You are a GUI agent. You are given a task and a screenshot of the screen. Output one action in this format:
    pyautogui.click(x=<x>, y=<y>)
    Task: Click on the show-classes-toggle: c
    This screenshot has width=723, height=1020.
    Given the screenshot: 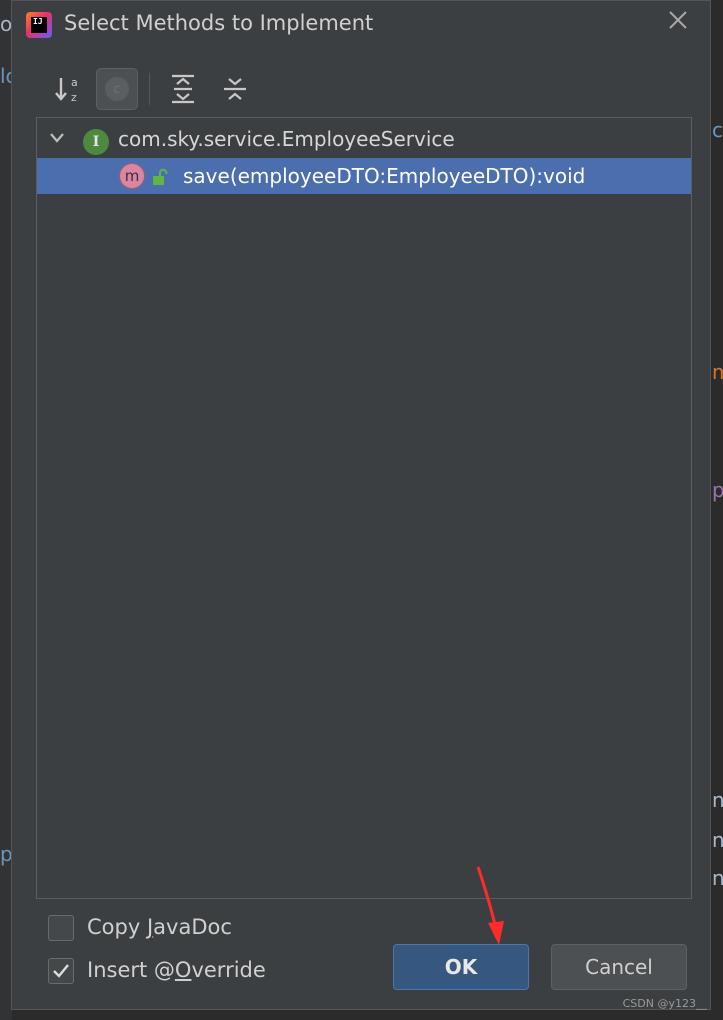 What is the action you would take?
    pyautogui.click(x=117, y=89)
    